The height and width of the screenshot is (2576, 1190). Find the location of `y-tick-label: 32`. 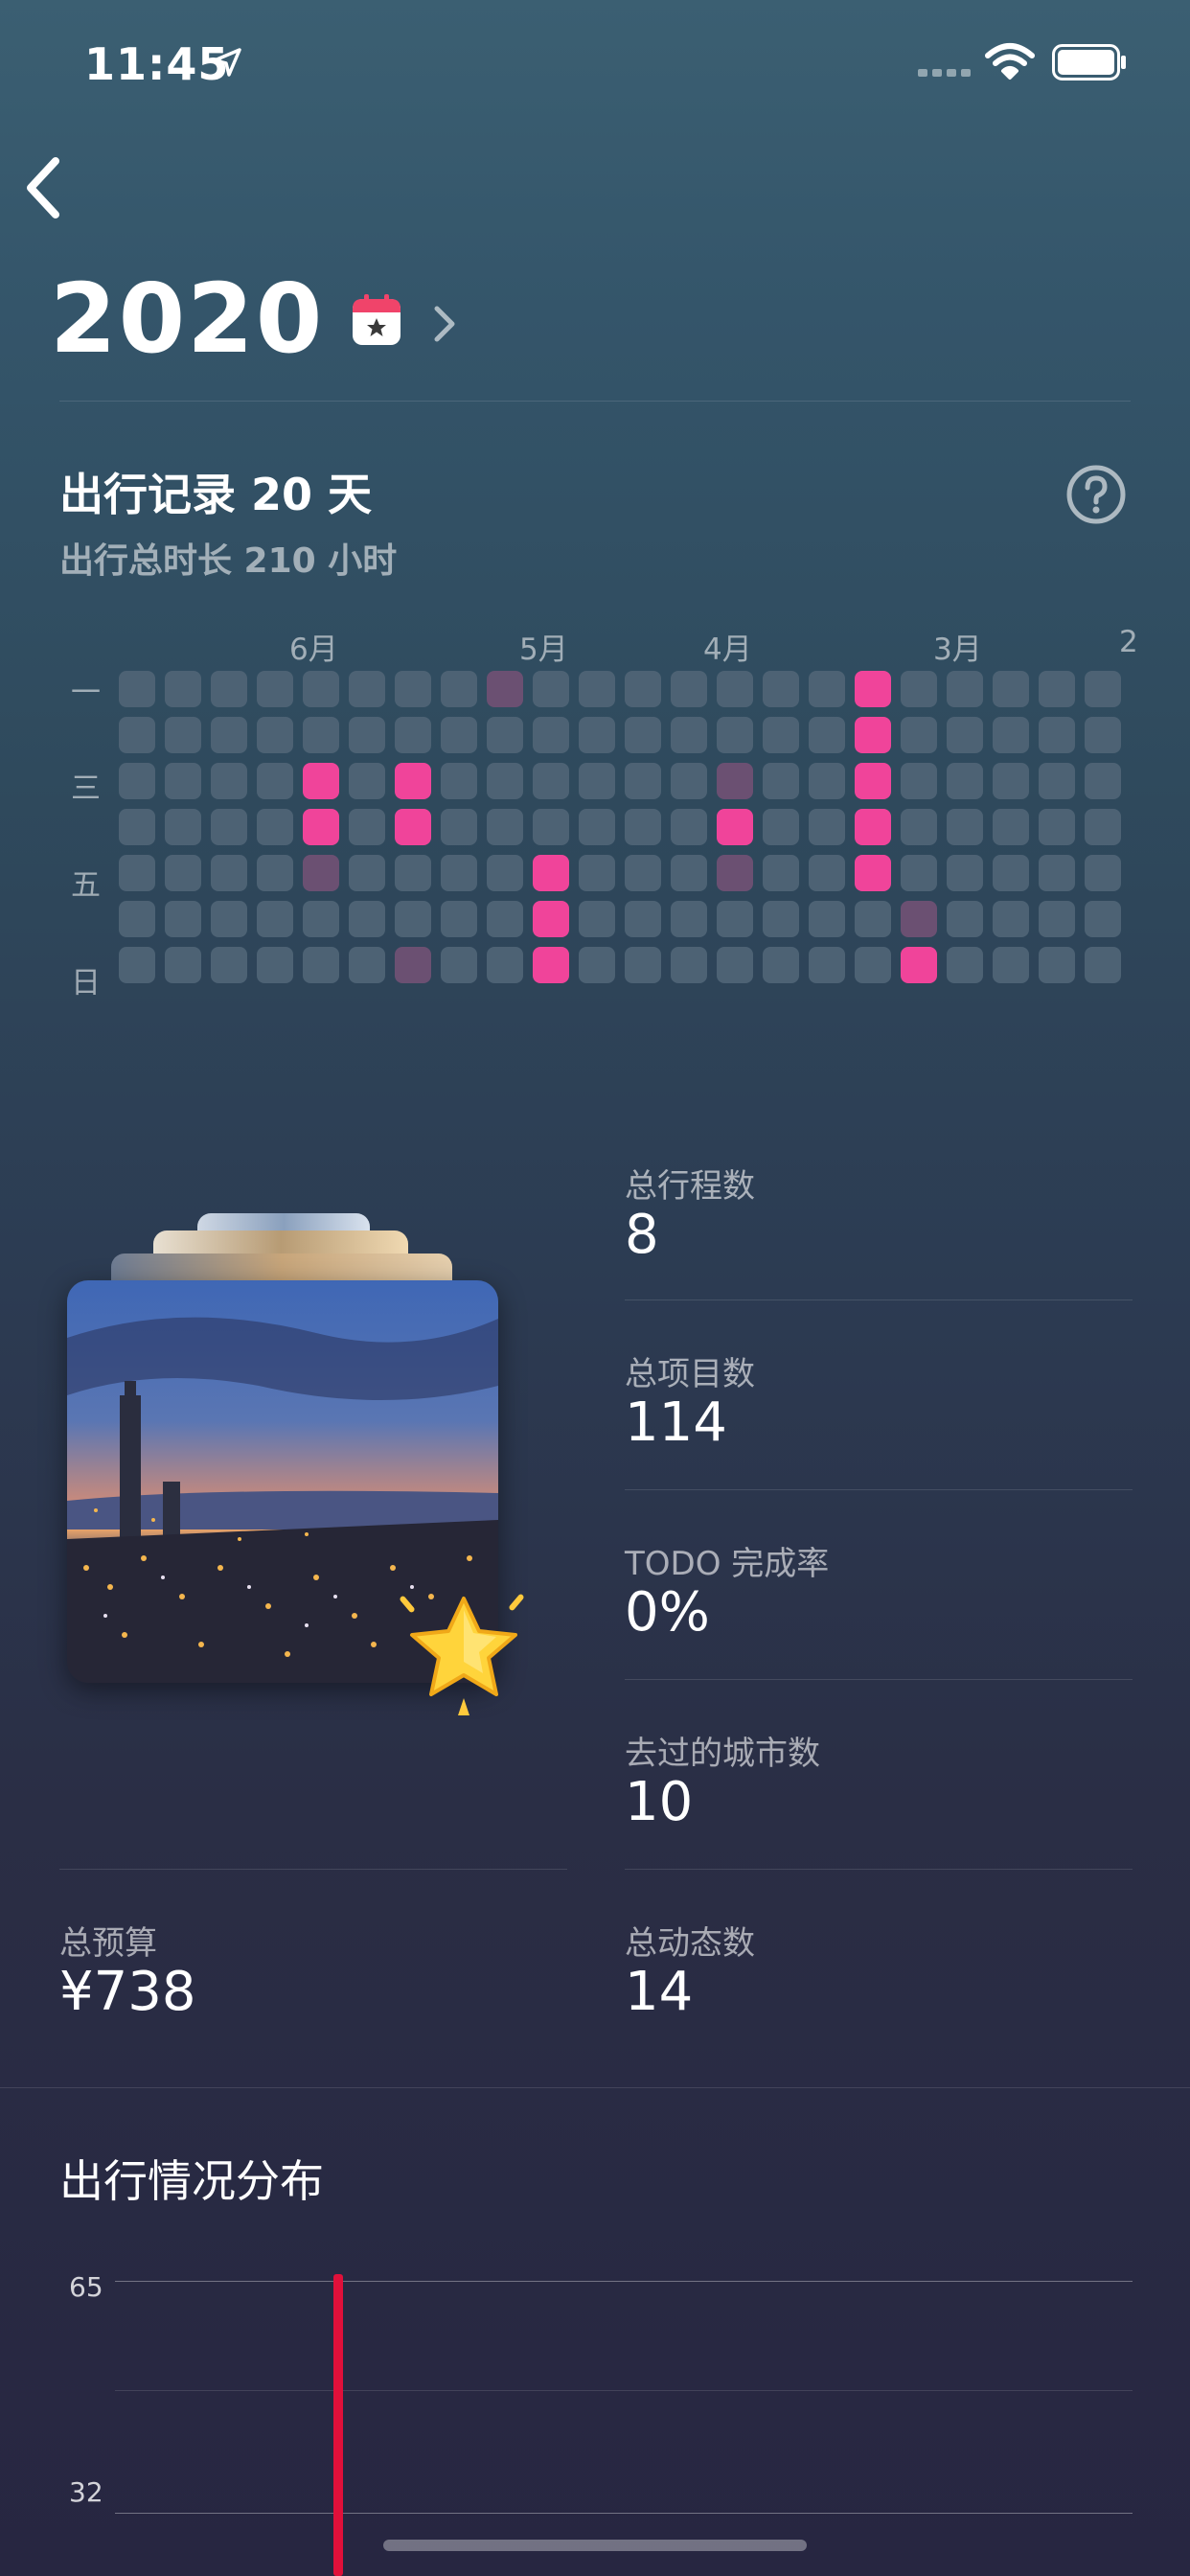

y-tick-label: 32 is located at coordinates (86, 2492).